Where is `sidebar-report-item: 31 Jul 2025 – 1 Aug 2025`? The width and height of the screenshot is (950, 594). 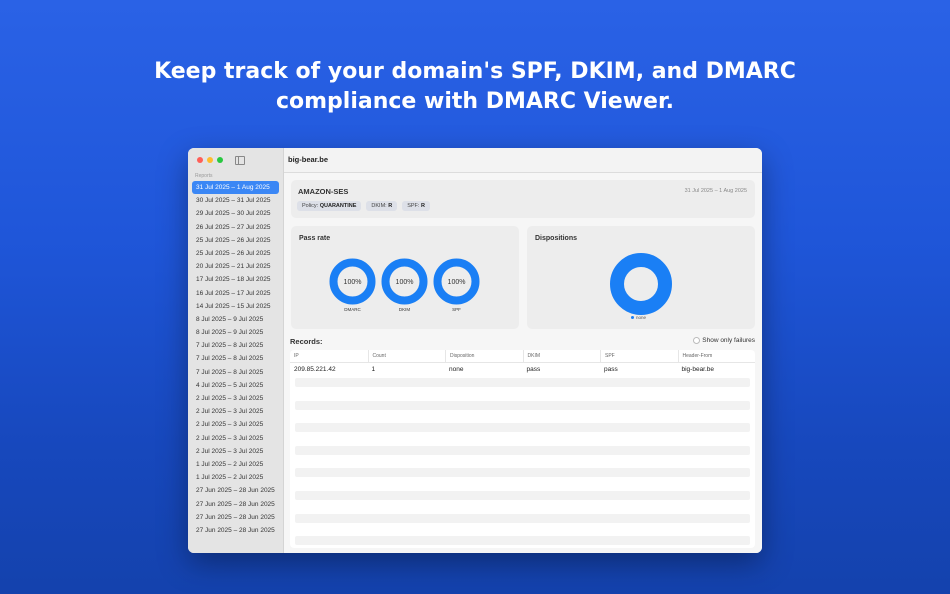 sidebar-report-item: 31 Jul 2025 – 1 Aug 2025 is located at coordinates (235, 188).